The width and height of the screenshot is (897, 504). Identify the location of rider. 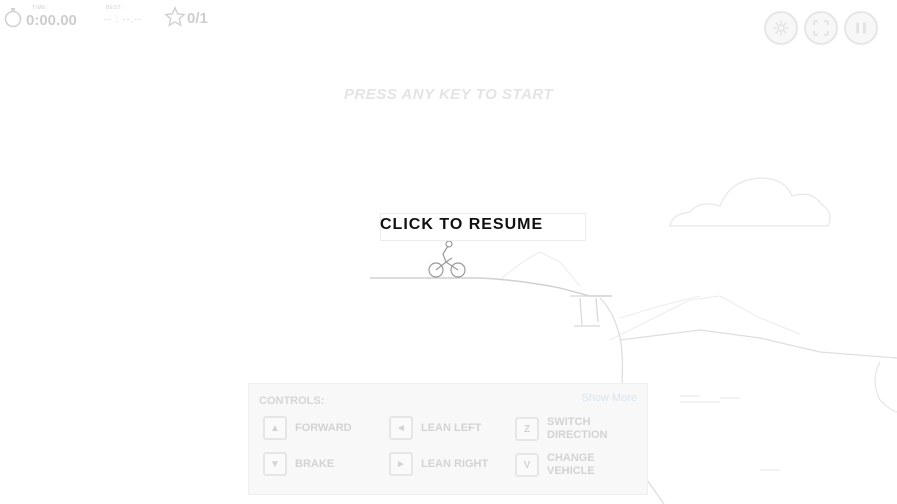
(447, 259).